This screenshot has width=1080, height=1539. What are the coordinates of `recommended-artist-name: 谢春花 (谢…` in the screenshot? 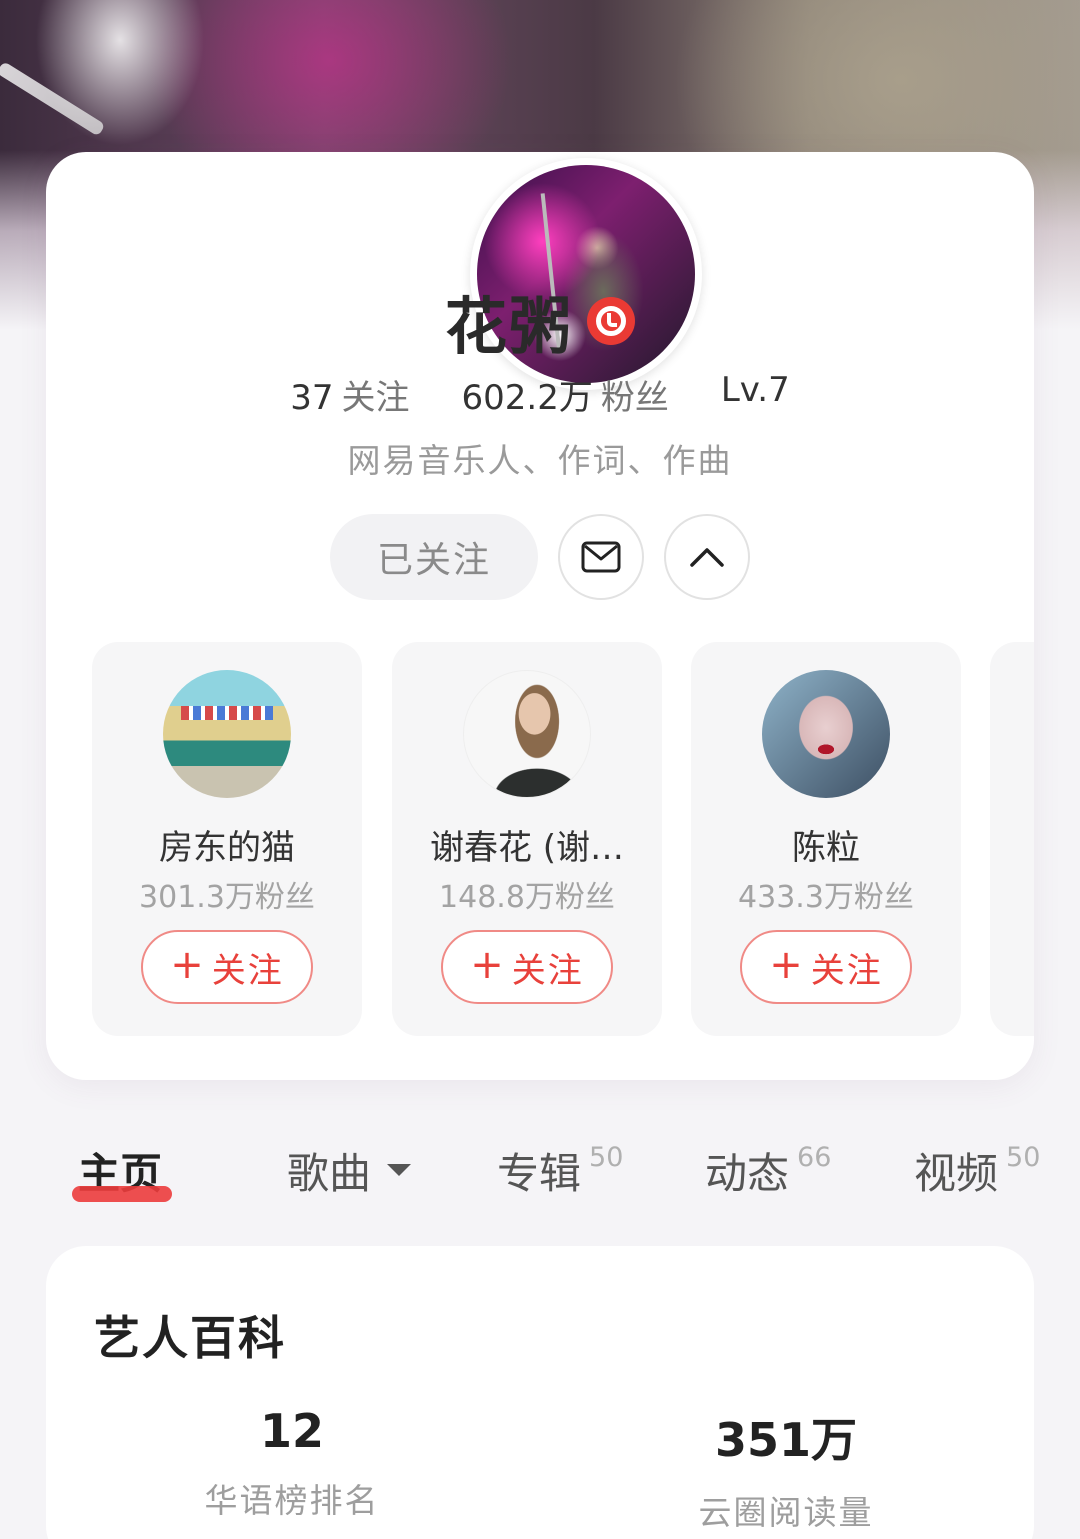 It's located at (527, 848).